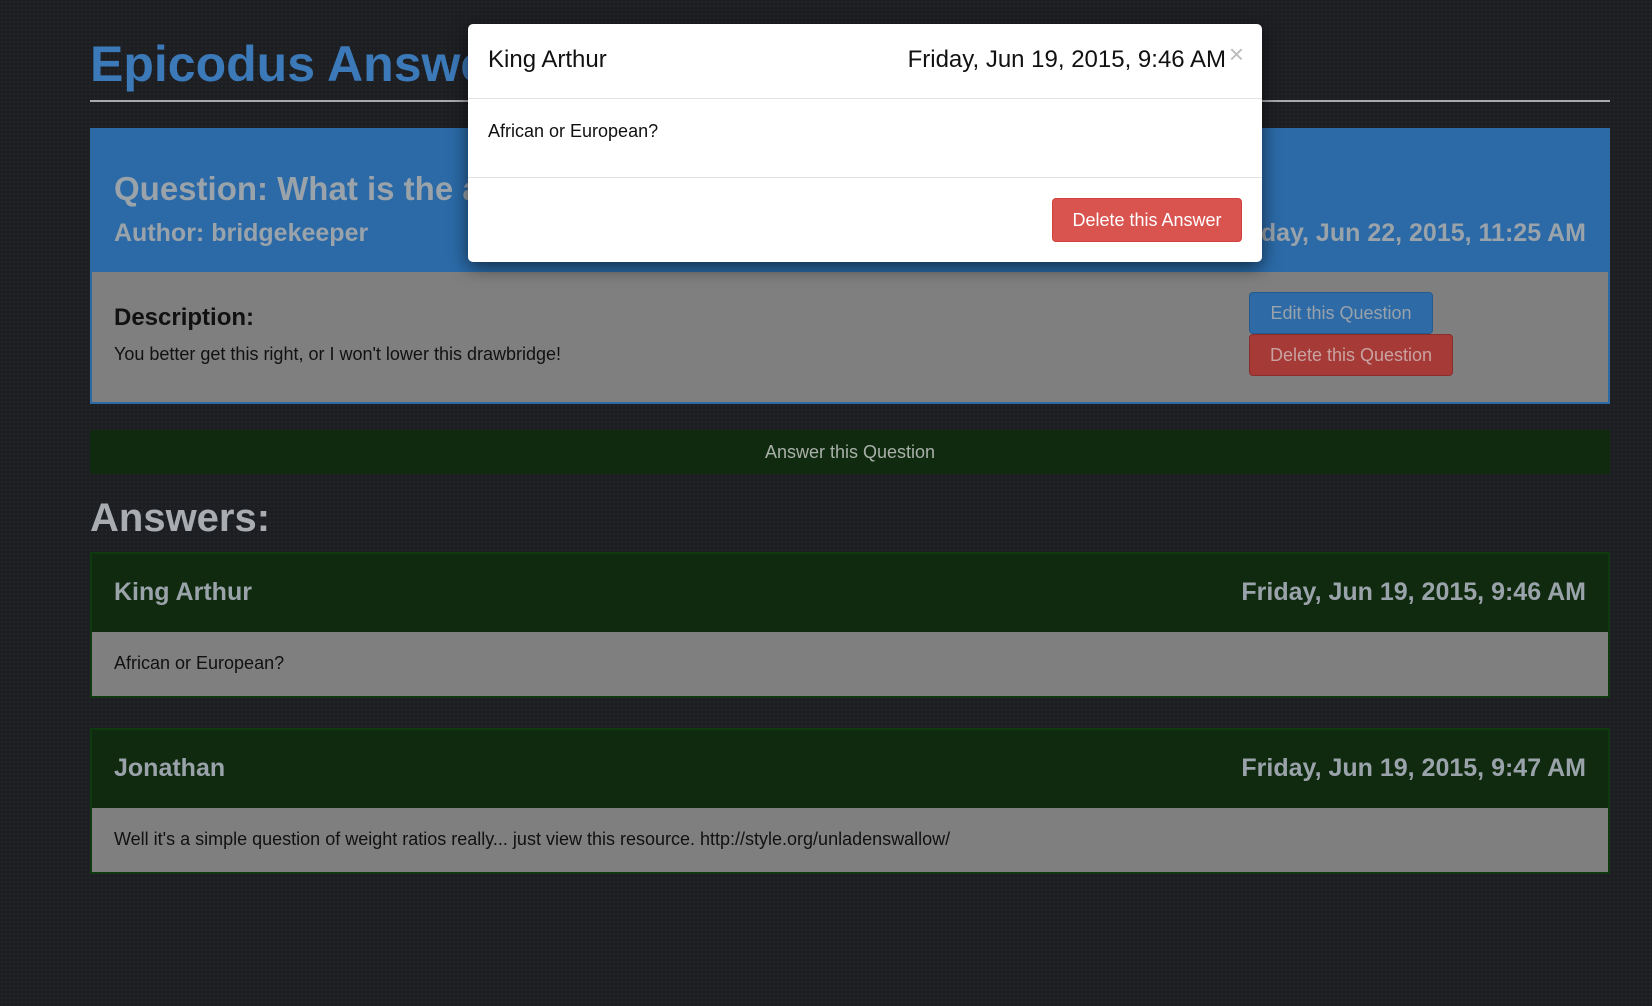  What do you see at coordinates (850, 769) in the screenshot?
I see `answer-panel-header: Jonathan Friday, Jun 19, 2015, 9:47 AM` at bounding box center [850, 769].